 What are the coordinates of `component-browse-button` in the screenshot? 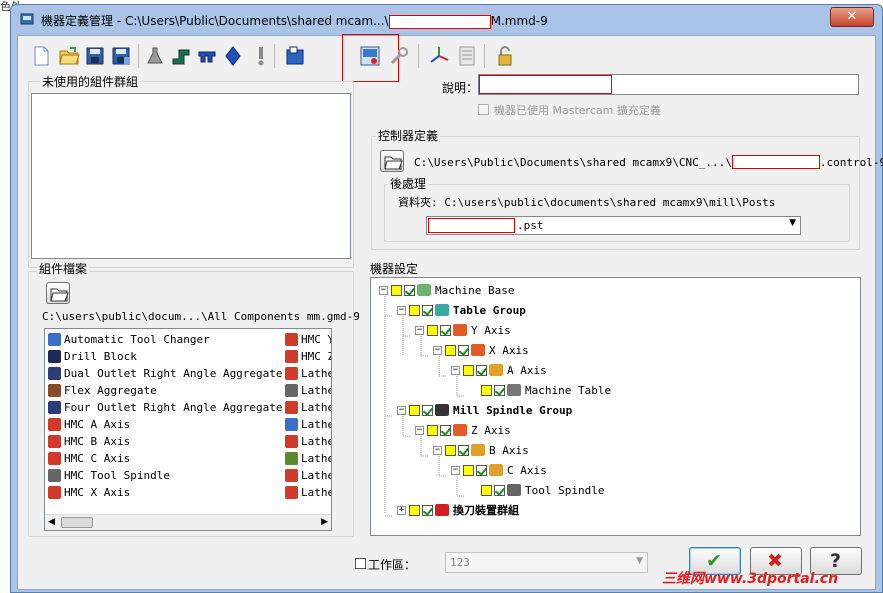 It's located at (58, 293).